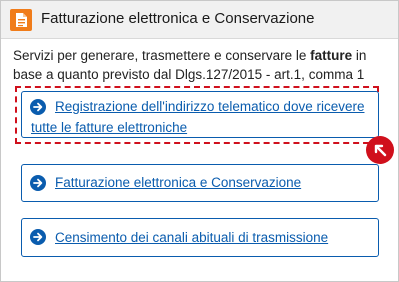 Image resolution: width=399 pixels, height=282 pixels. I want to click on pointer-arrow-icon, so click(380, 150).